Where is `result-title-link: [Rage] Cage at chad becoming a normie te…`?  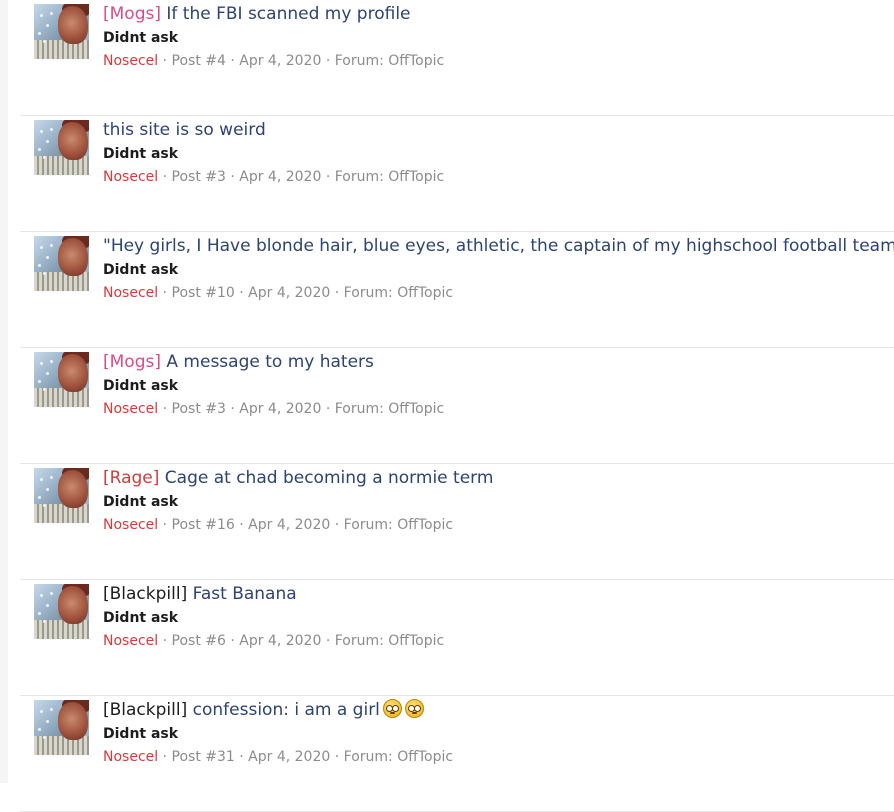 result-title-link: [Rage] Cage at chad becoming a normie te… is located at coordinates (498, 478).